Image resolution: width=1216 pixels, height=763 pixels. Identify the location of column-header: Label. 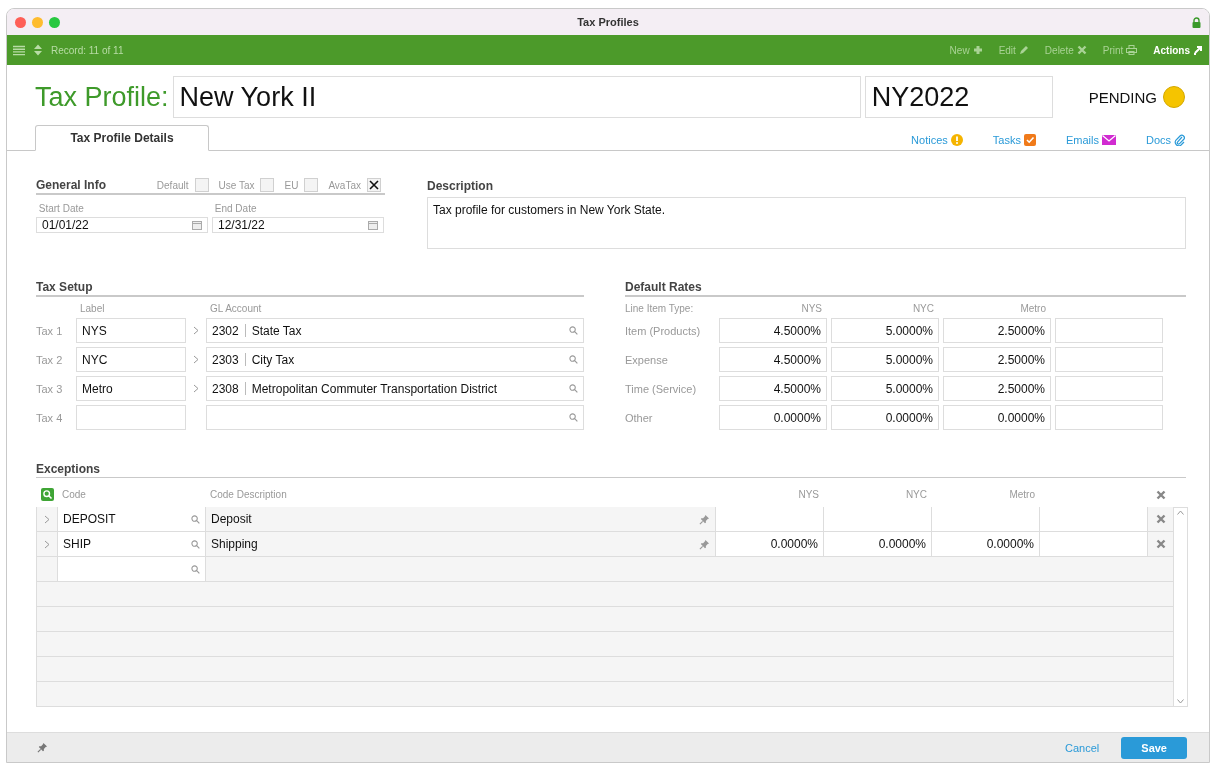
(92, 308).